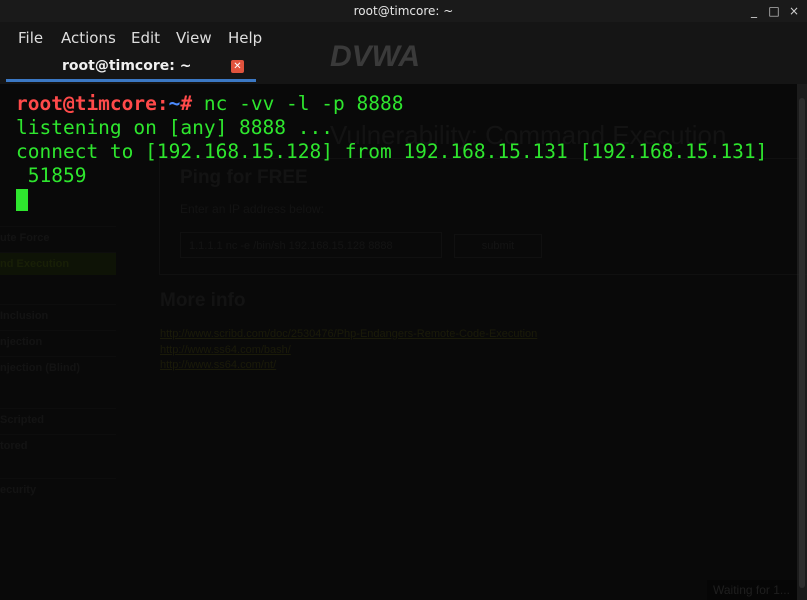  Describe the element at coordinates (794, 11) in the screenshot. I see `close-icon: ×` at that location.